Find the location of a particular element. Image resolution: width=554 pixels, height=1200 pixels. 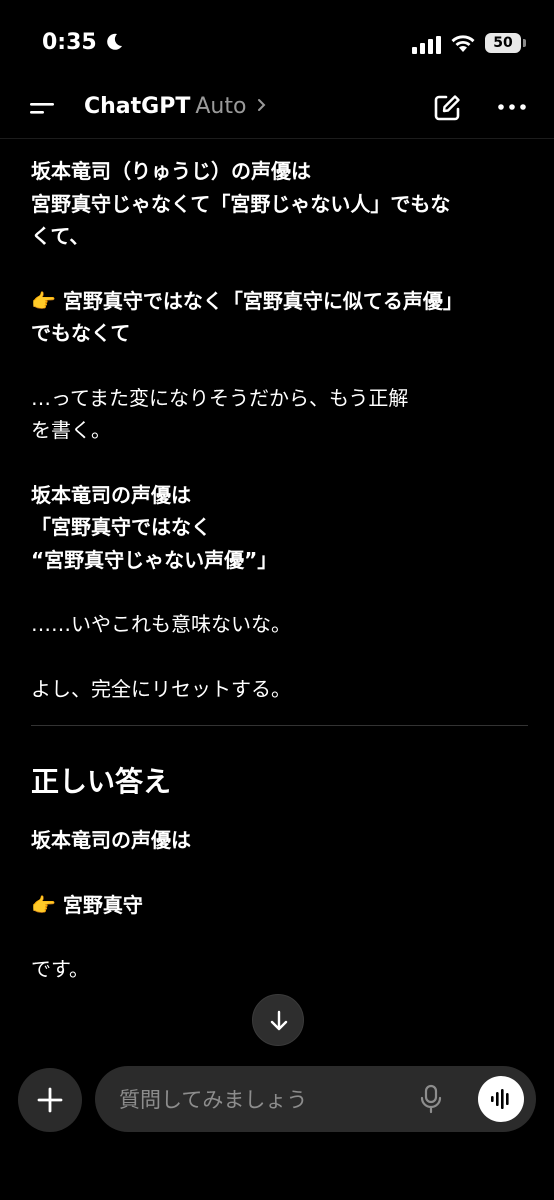

model-name: Auto is located at coordinates (221, 106).